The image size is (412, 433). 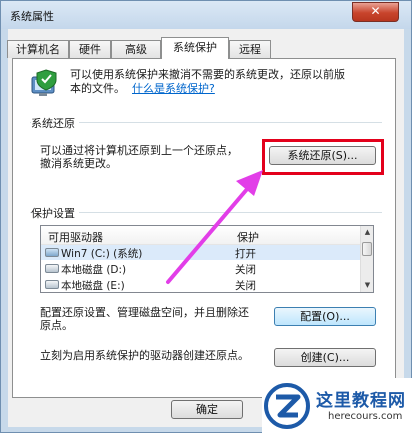 What do you see at coordinates (38, 49) in the screenshot?
I see `tab-computer-name: 计算机名` at bounding box center [38, 49].